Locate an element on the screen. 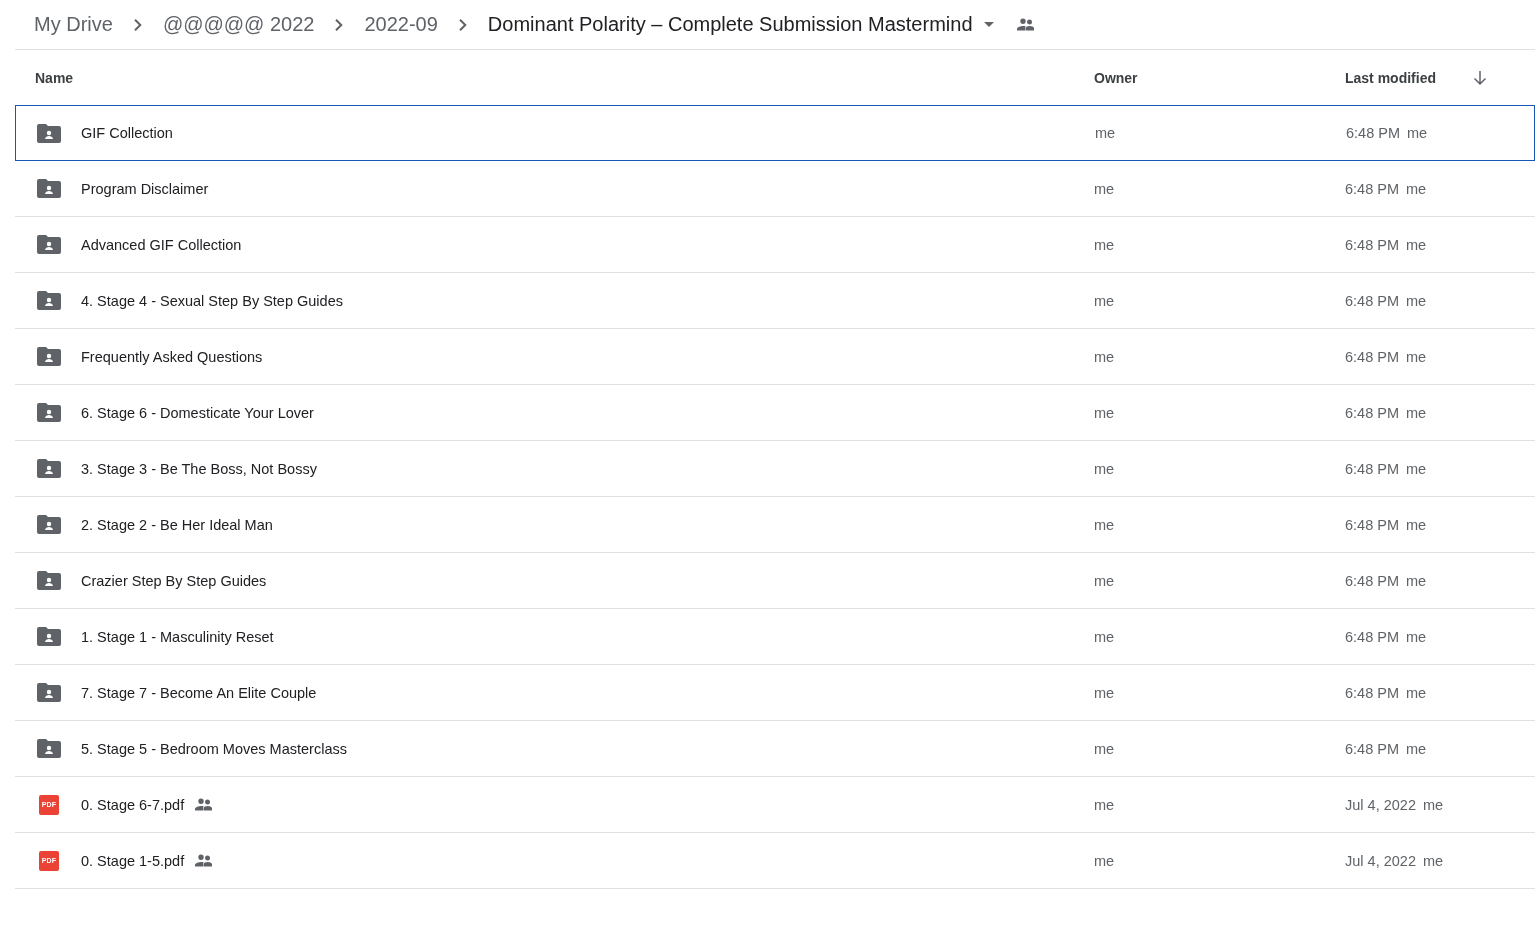 The height and width of the screenshot is (925, 1535). file-name: 2. Stage 2 - Be Her Ideal Man is located at coordinates (177, 524).